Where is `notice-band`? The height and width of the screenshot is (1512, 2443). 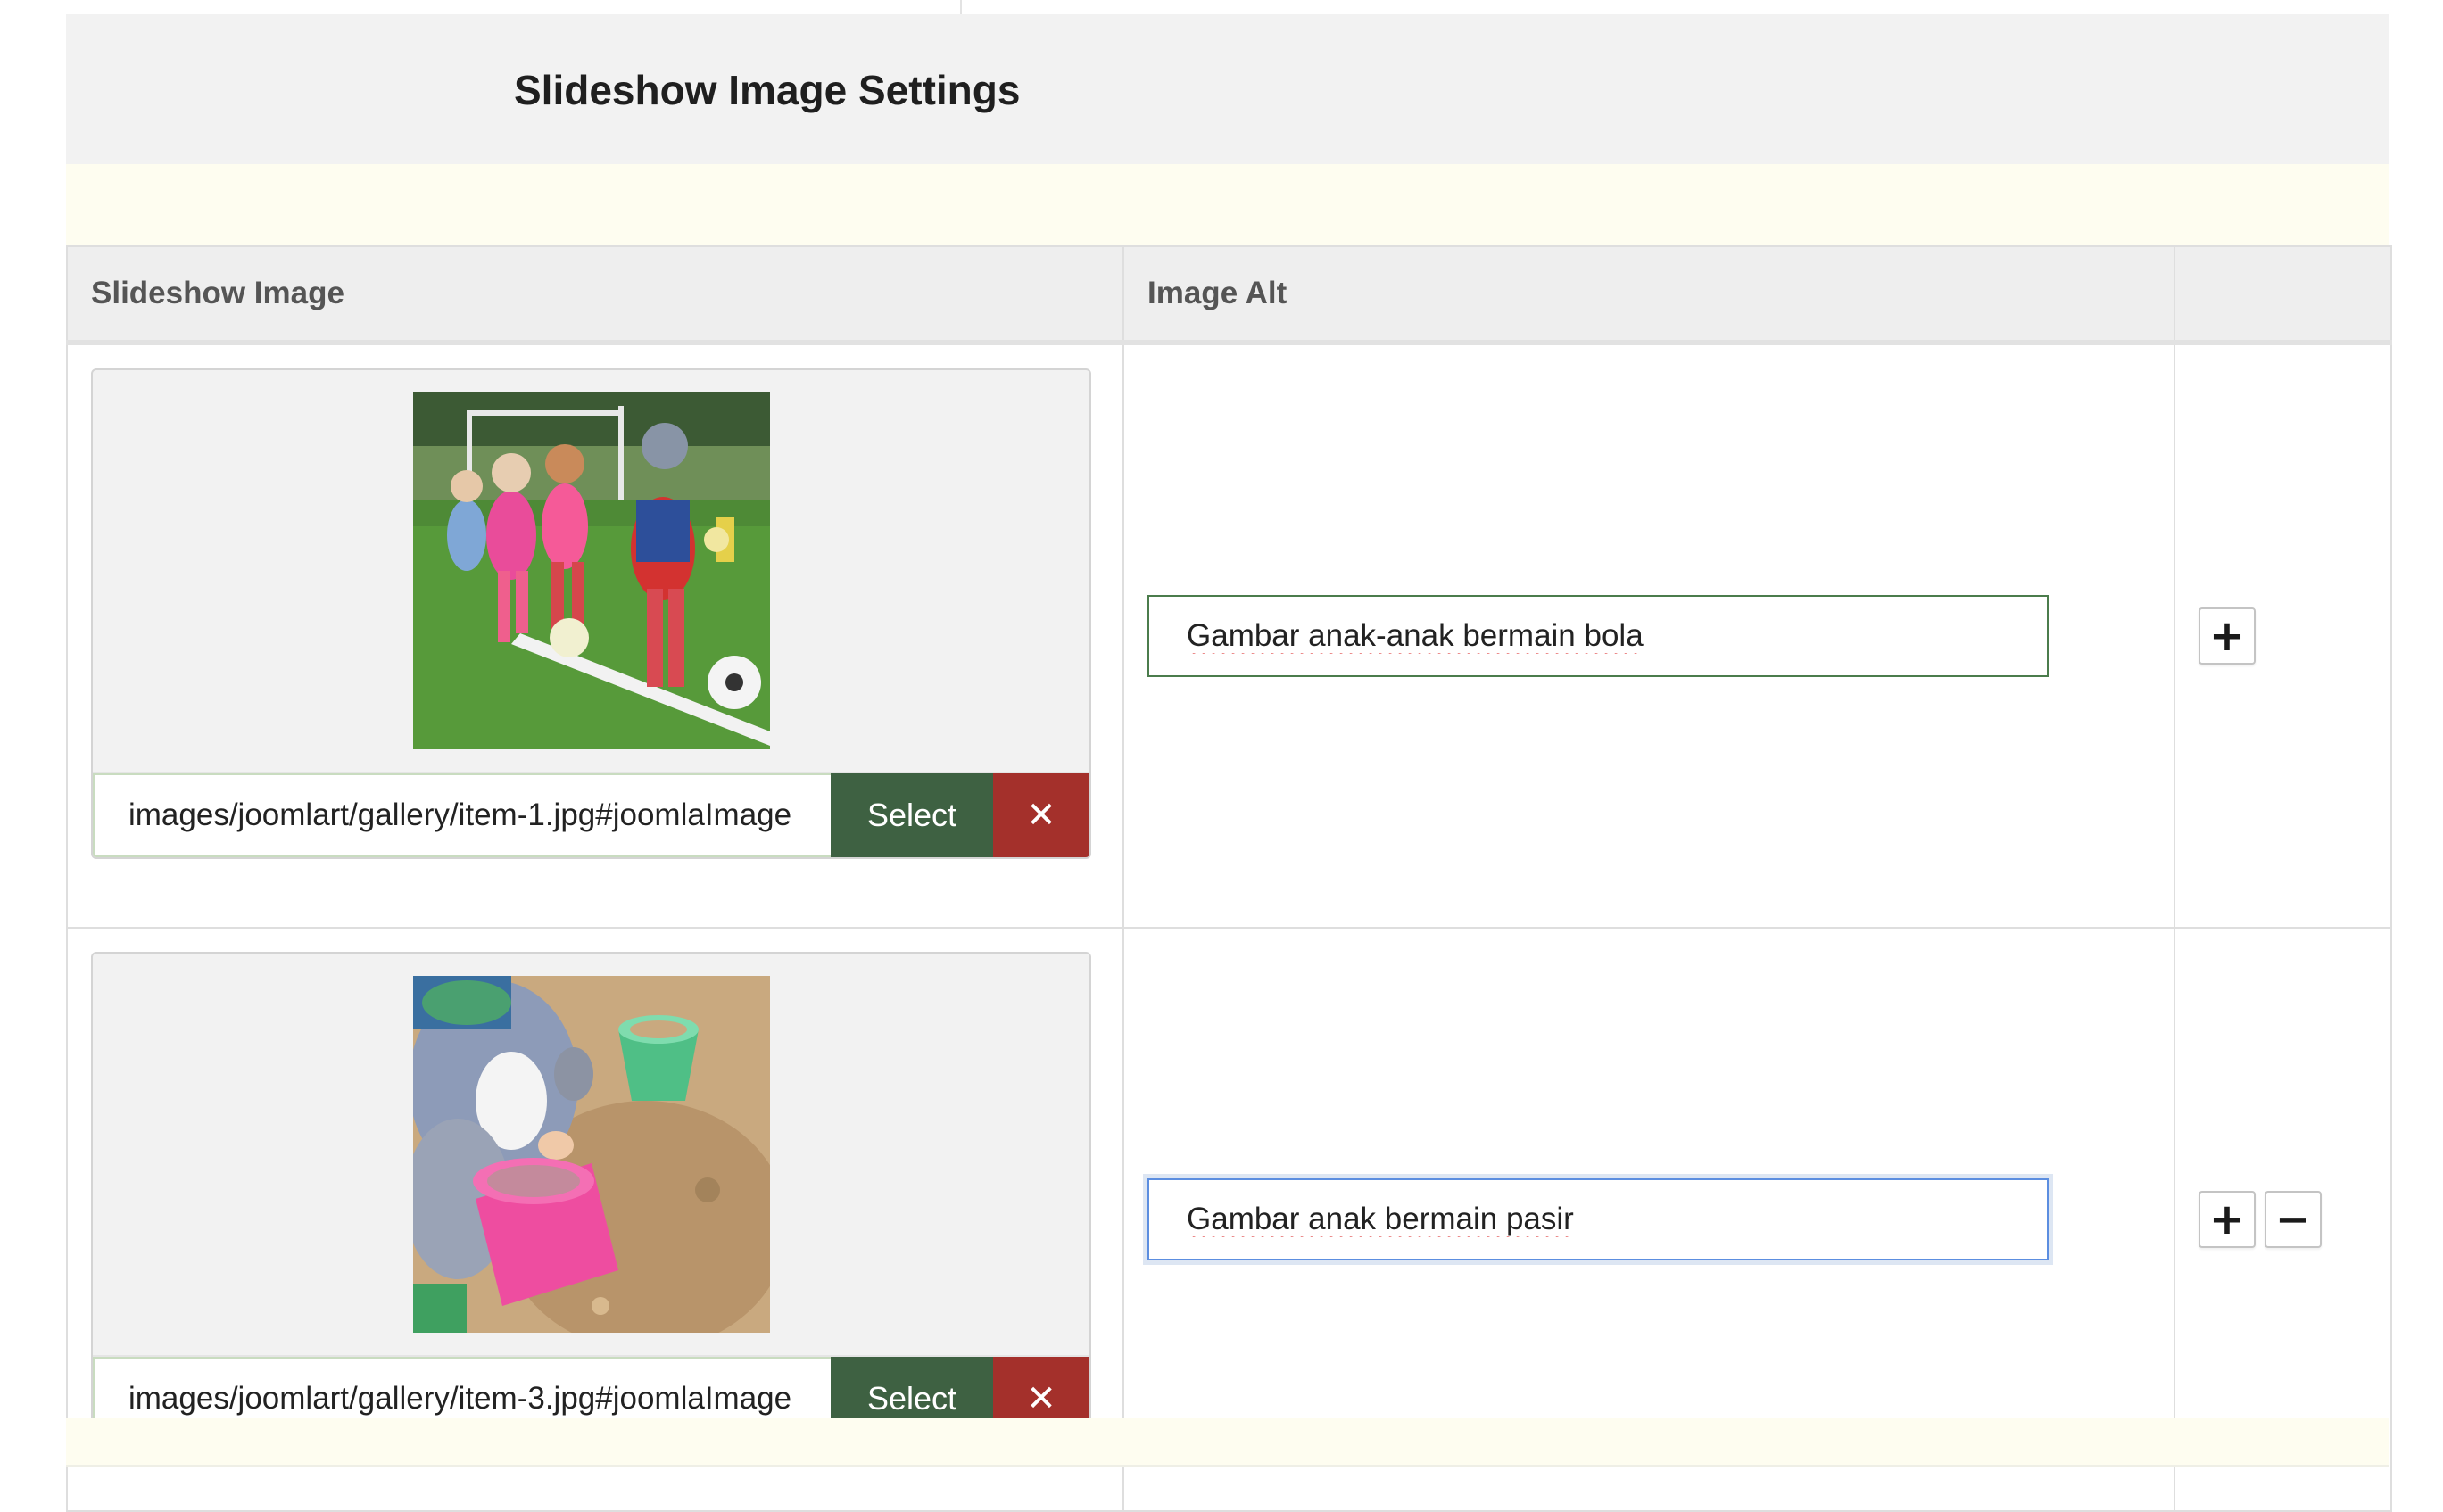 notice-band is located at coordinates (1227, 204).